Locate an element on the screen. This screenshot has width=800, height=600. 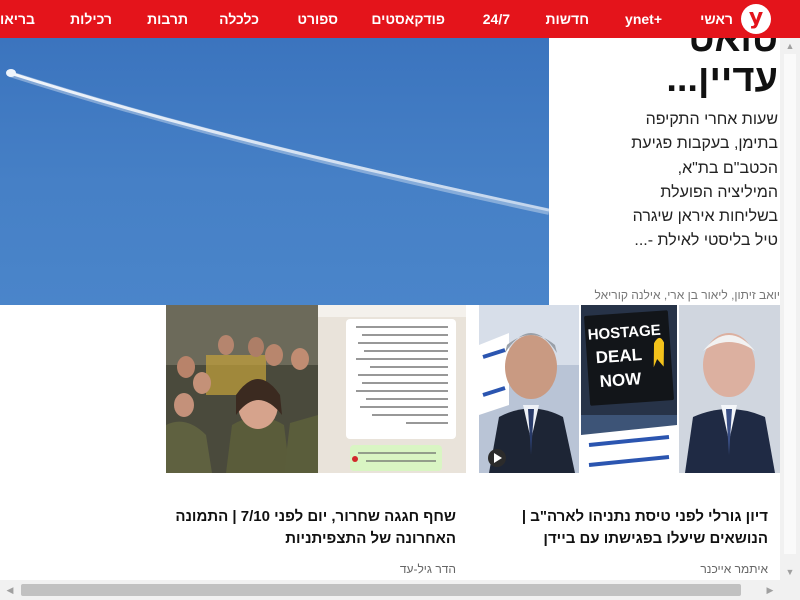
scroll-left-arrow-icon: ◀ is located at coordinates (10, 590).